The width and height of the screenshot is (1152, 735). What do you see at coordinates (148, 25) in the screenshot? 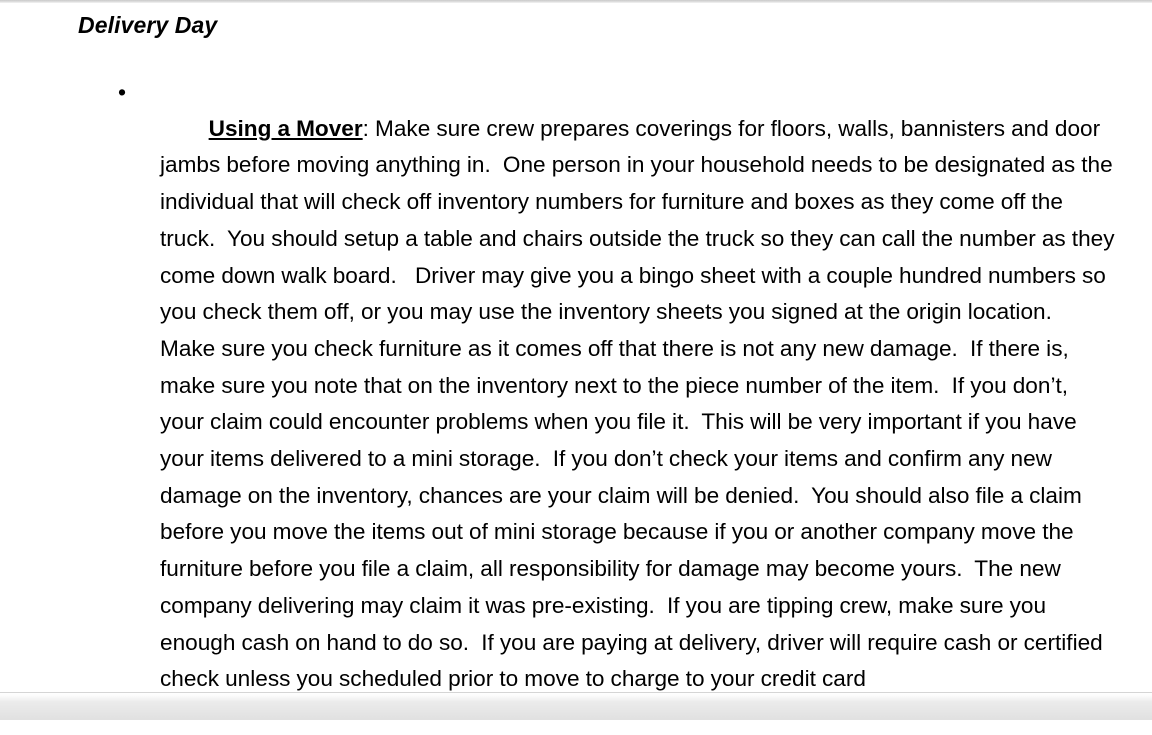
I see `page-heading: Delivery Day` at bounding box center [148, 25].